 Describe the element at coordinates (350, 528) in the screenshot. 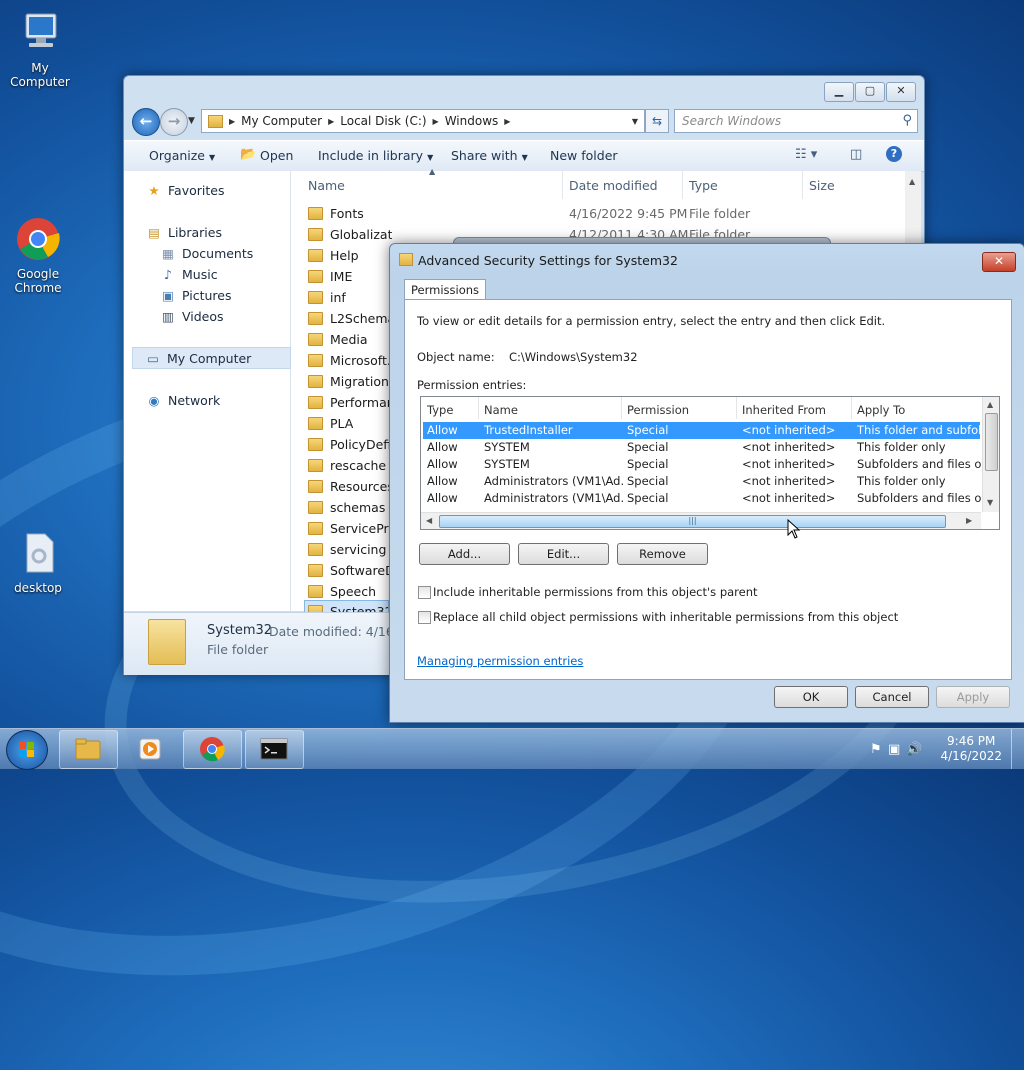

I see `file-row: ServiceProf` at that location.